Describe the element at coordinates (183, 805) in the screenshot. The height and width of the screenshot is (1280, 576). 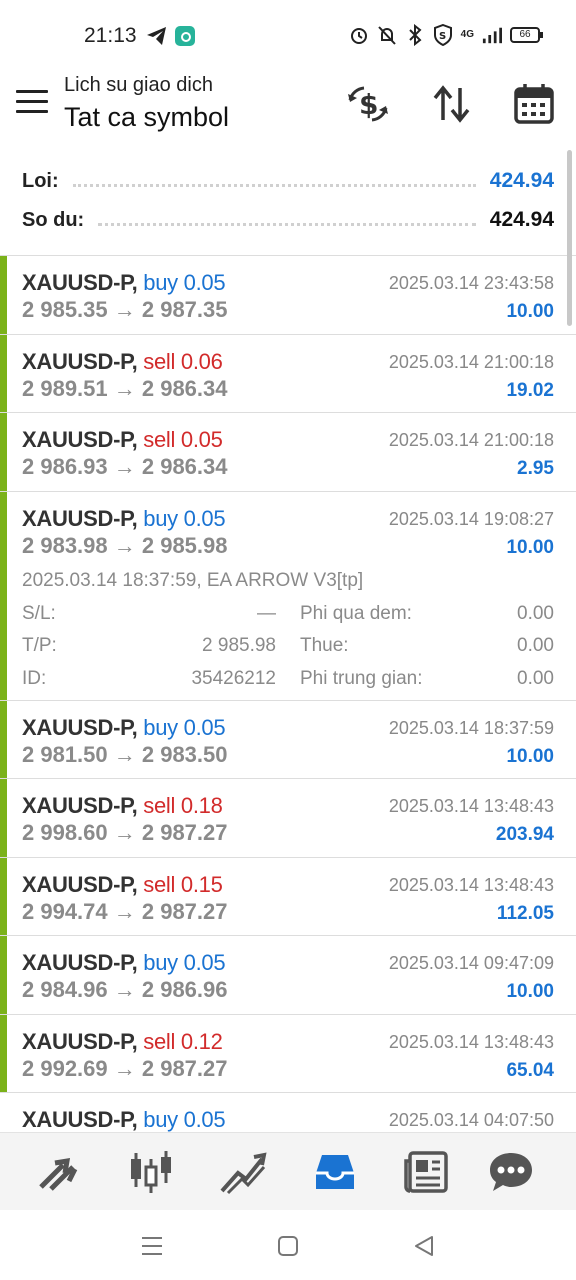
I see `trade-side: sell 0.18` at that location.